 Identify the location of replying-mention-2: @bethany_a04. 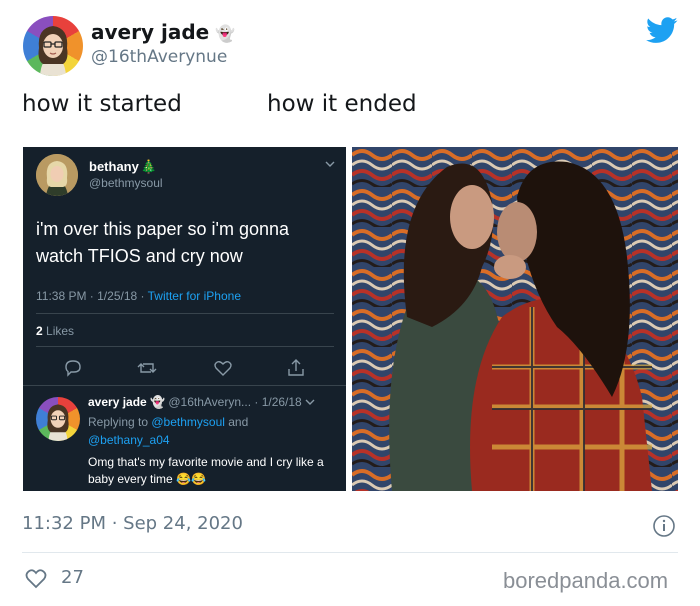
(129, 440).